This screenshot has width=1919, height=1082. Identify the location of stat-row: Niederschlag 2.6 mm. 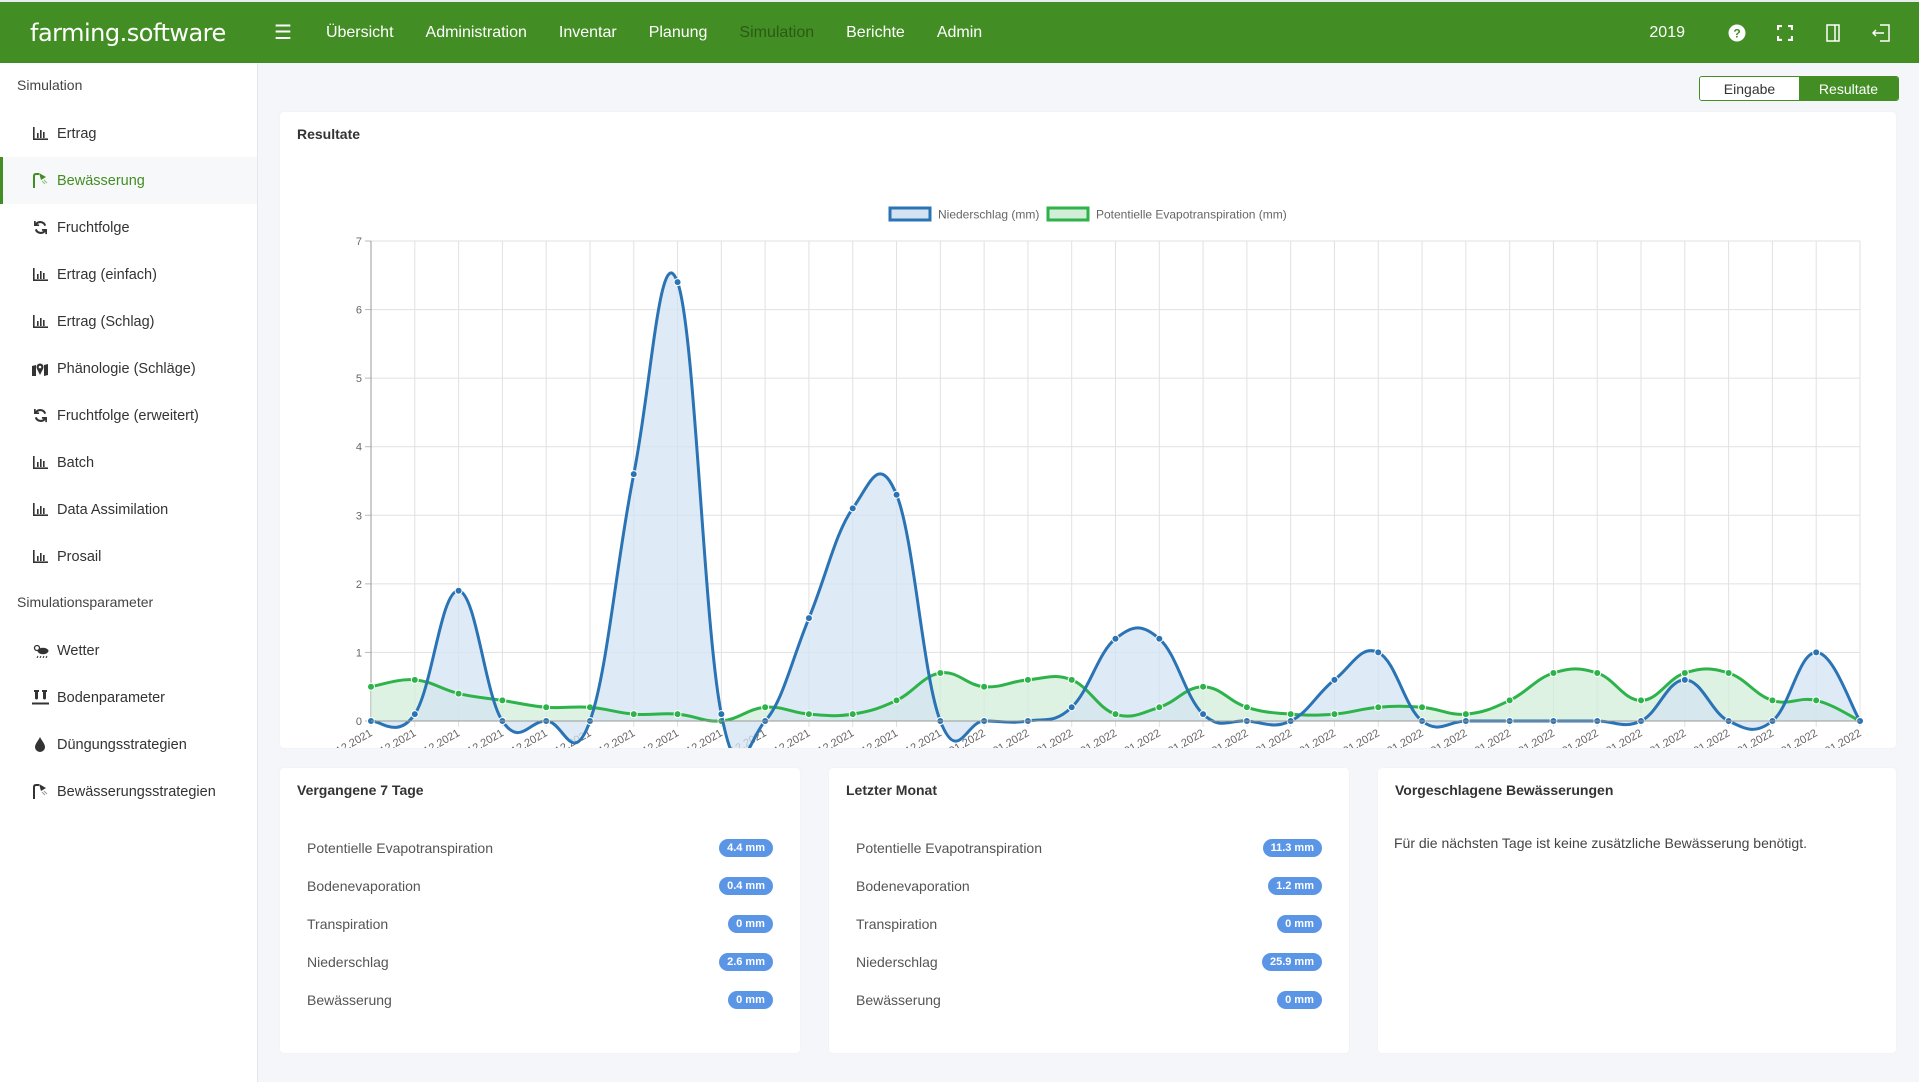
(540, 962).